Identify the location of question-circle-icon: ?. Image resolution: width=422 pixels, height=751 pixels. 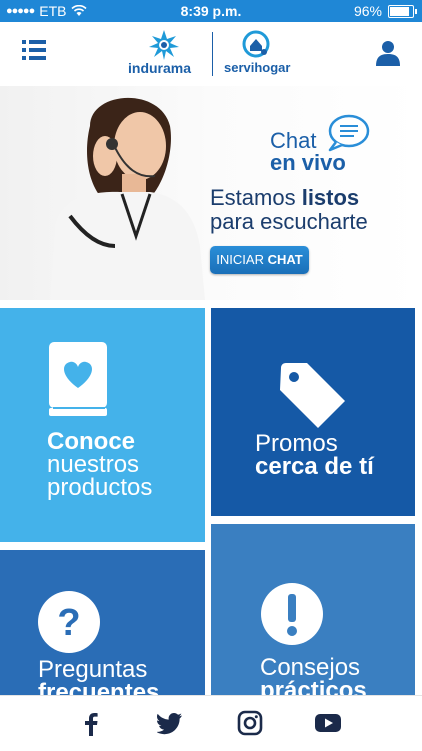
(69, 622).